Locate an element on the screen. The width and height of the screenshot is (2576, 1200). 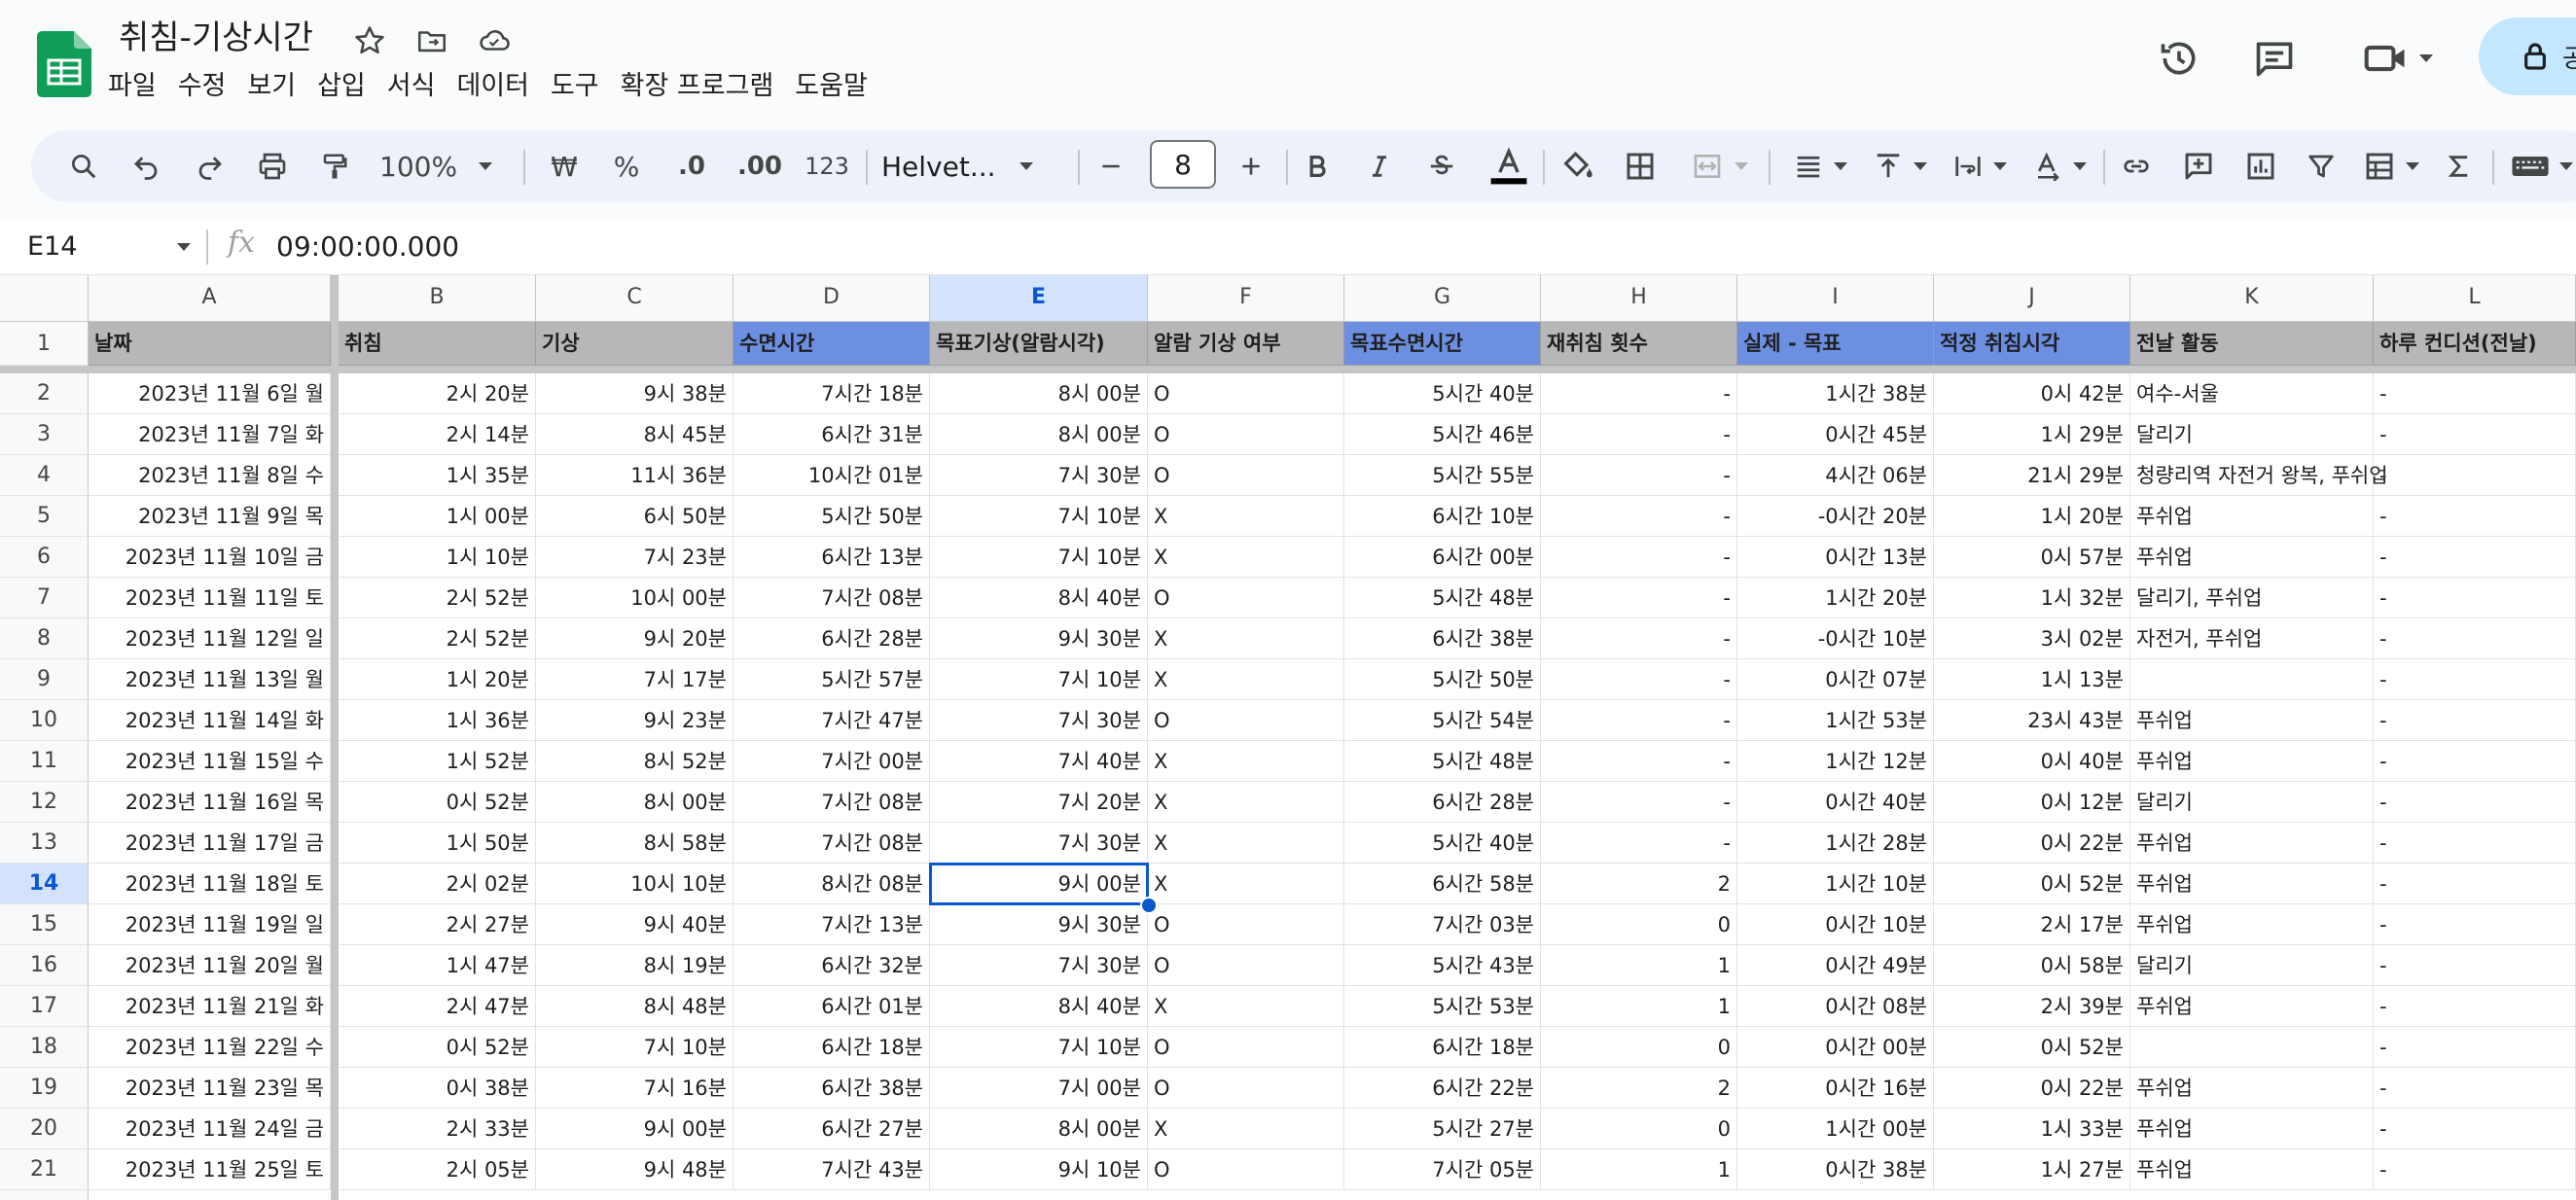
table-cell: 7시 30분 is located at coordinates (1039, 843).